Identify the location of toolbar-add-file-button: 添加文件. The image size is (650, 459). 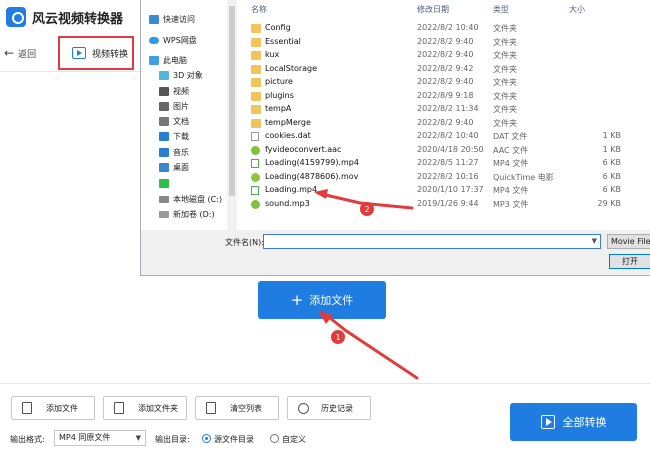
(53, 408).